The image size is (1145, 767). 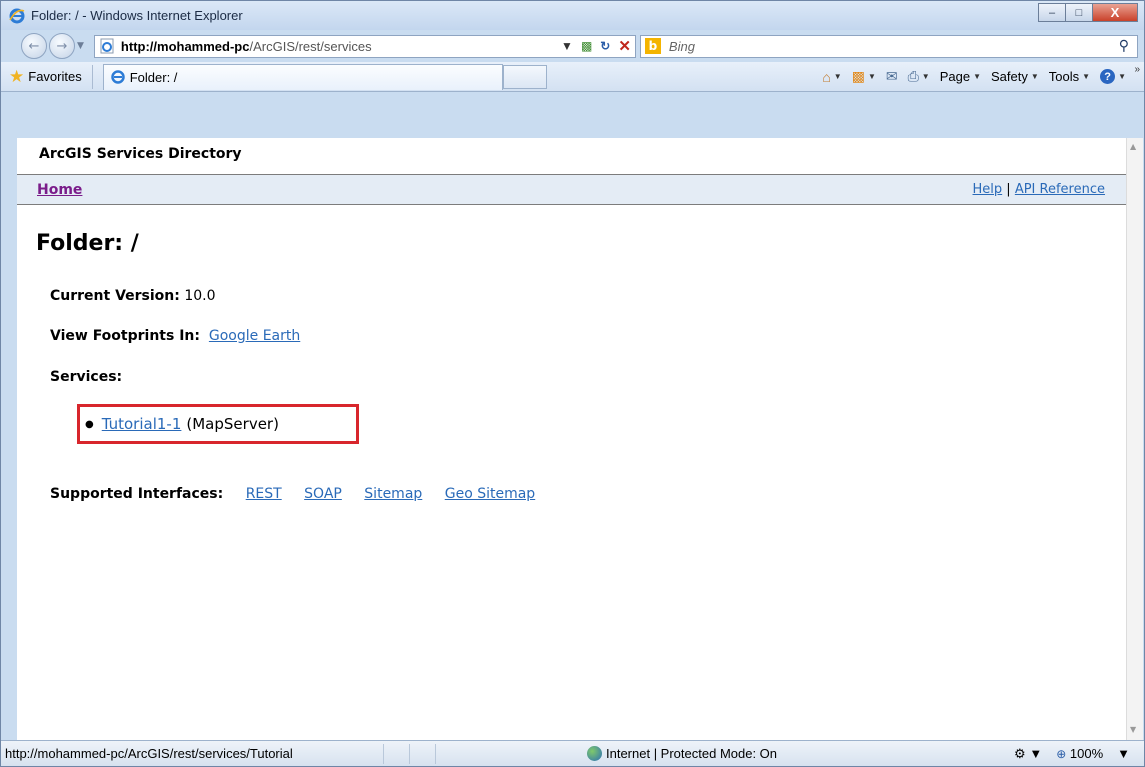 I want to click on search-box: b Bing ⚲, so click(x=888, y=46).